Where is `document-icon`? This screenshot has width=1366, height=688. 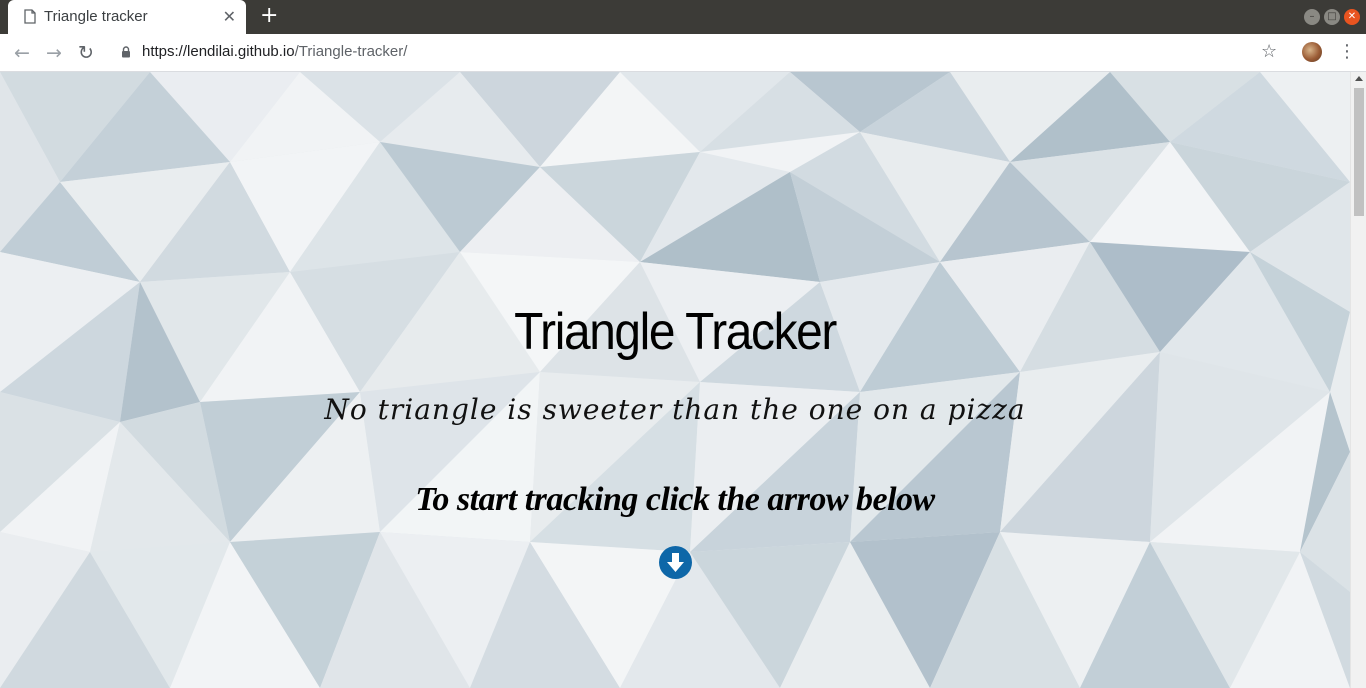
document-icon is located at coordinates (30, 16).